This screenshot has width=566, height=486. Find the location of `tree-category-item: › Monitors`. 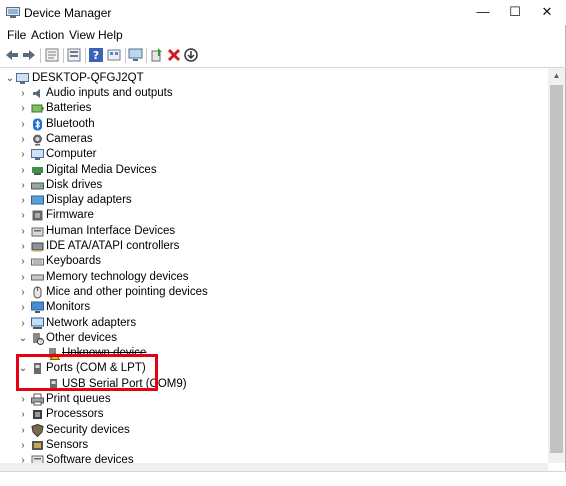

tree-category-item: › Monitors is located at coordinates (274, 307).